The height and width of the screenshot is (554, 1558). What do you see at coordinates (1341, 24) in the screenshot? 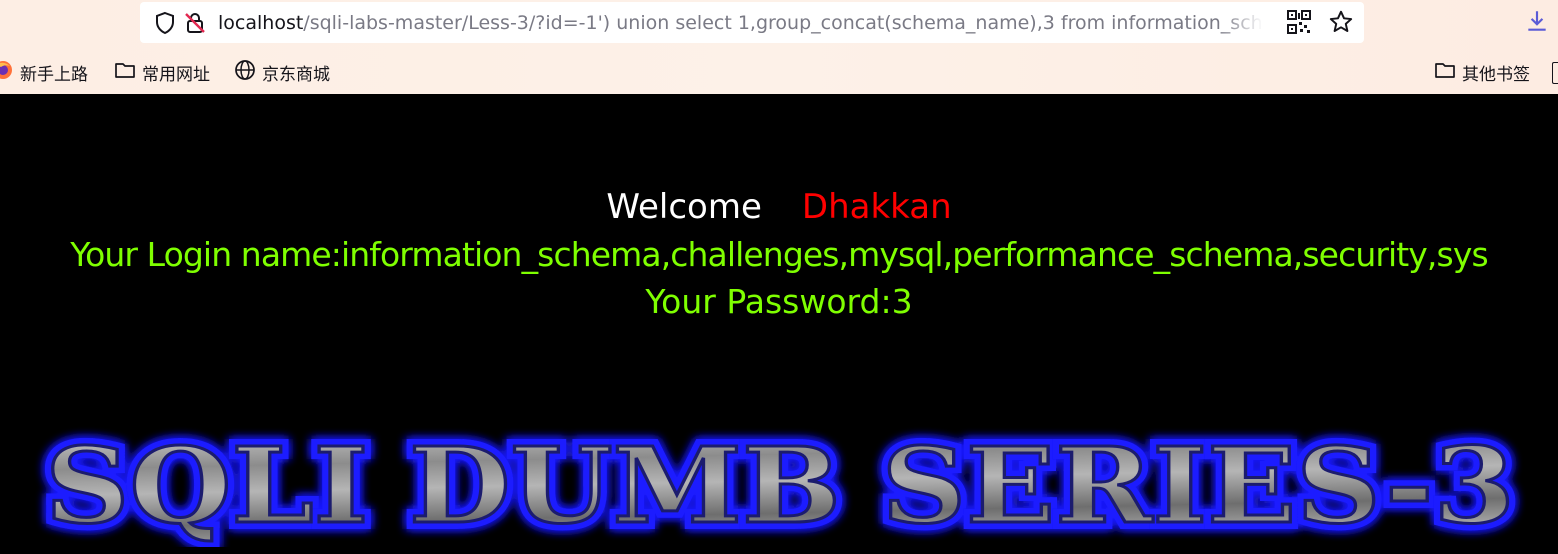
I see `star-bookmark-icon` at bounding box center [1341, 24].